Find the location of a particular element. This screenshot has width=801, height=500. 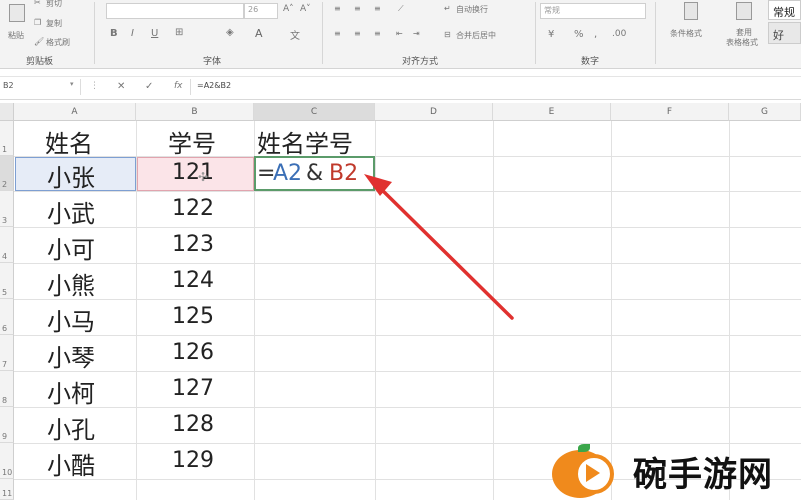

conditional-format-icon is located at coordinates (691, 11).